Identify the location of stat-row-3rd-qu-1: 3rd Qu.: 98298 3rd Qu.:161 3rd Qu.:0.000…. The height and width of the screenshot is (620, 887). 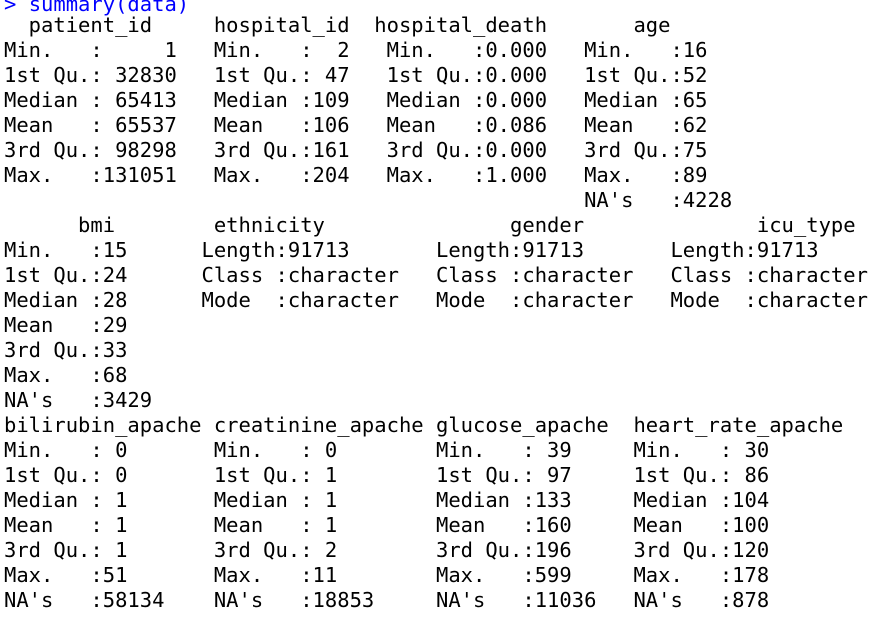
(356, 150).